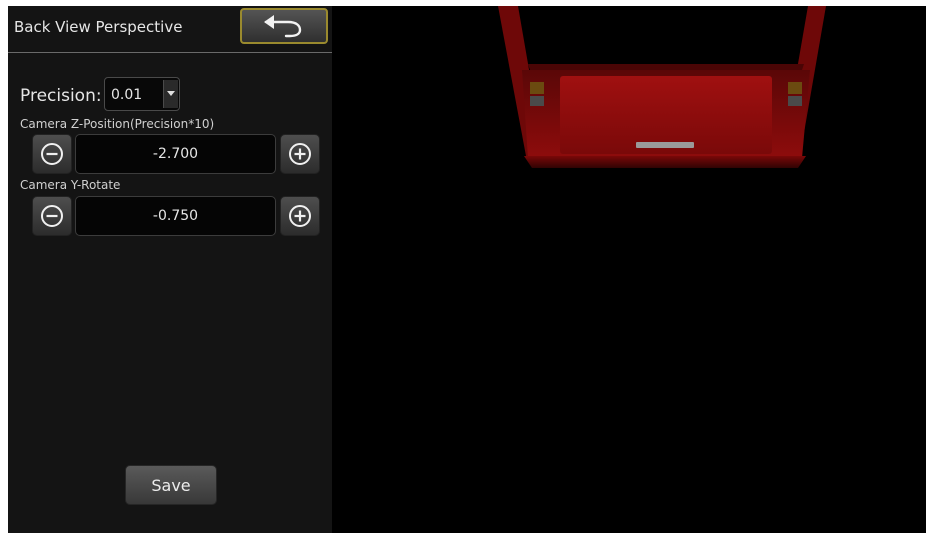 The image size is (926, 533). I want to click on camera-y-decrement-button, so click(52, 216).